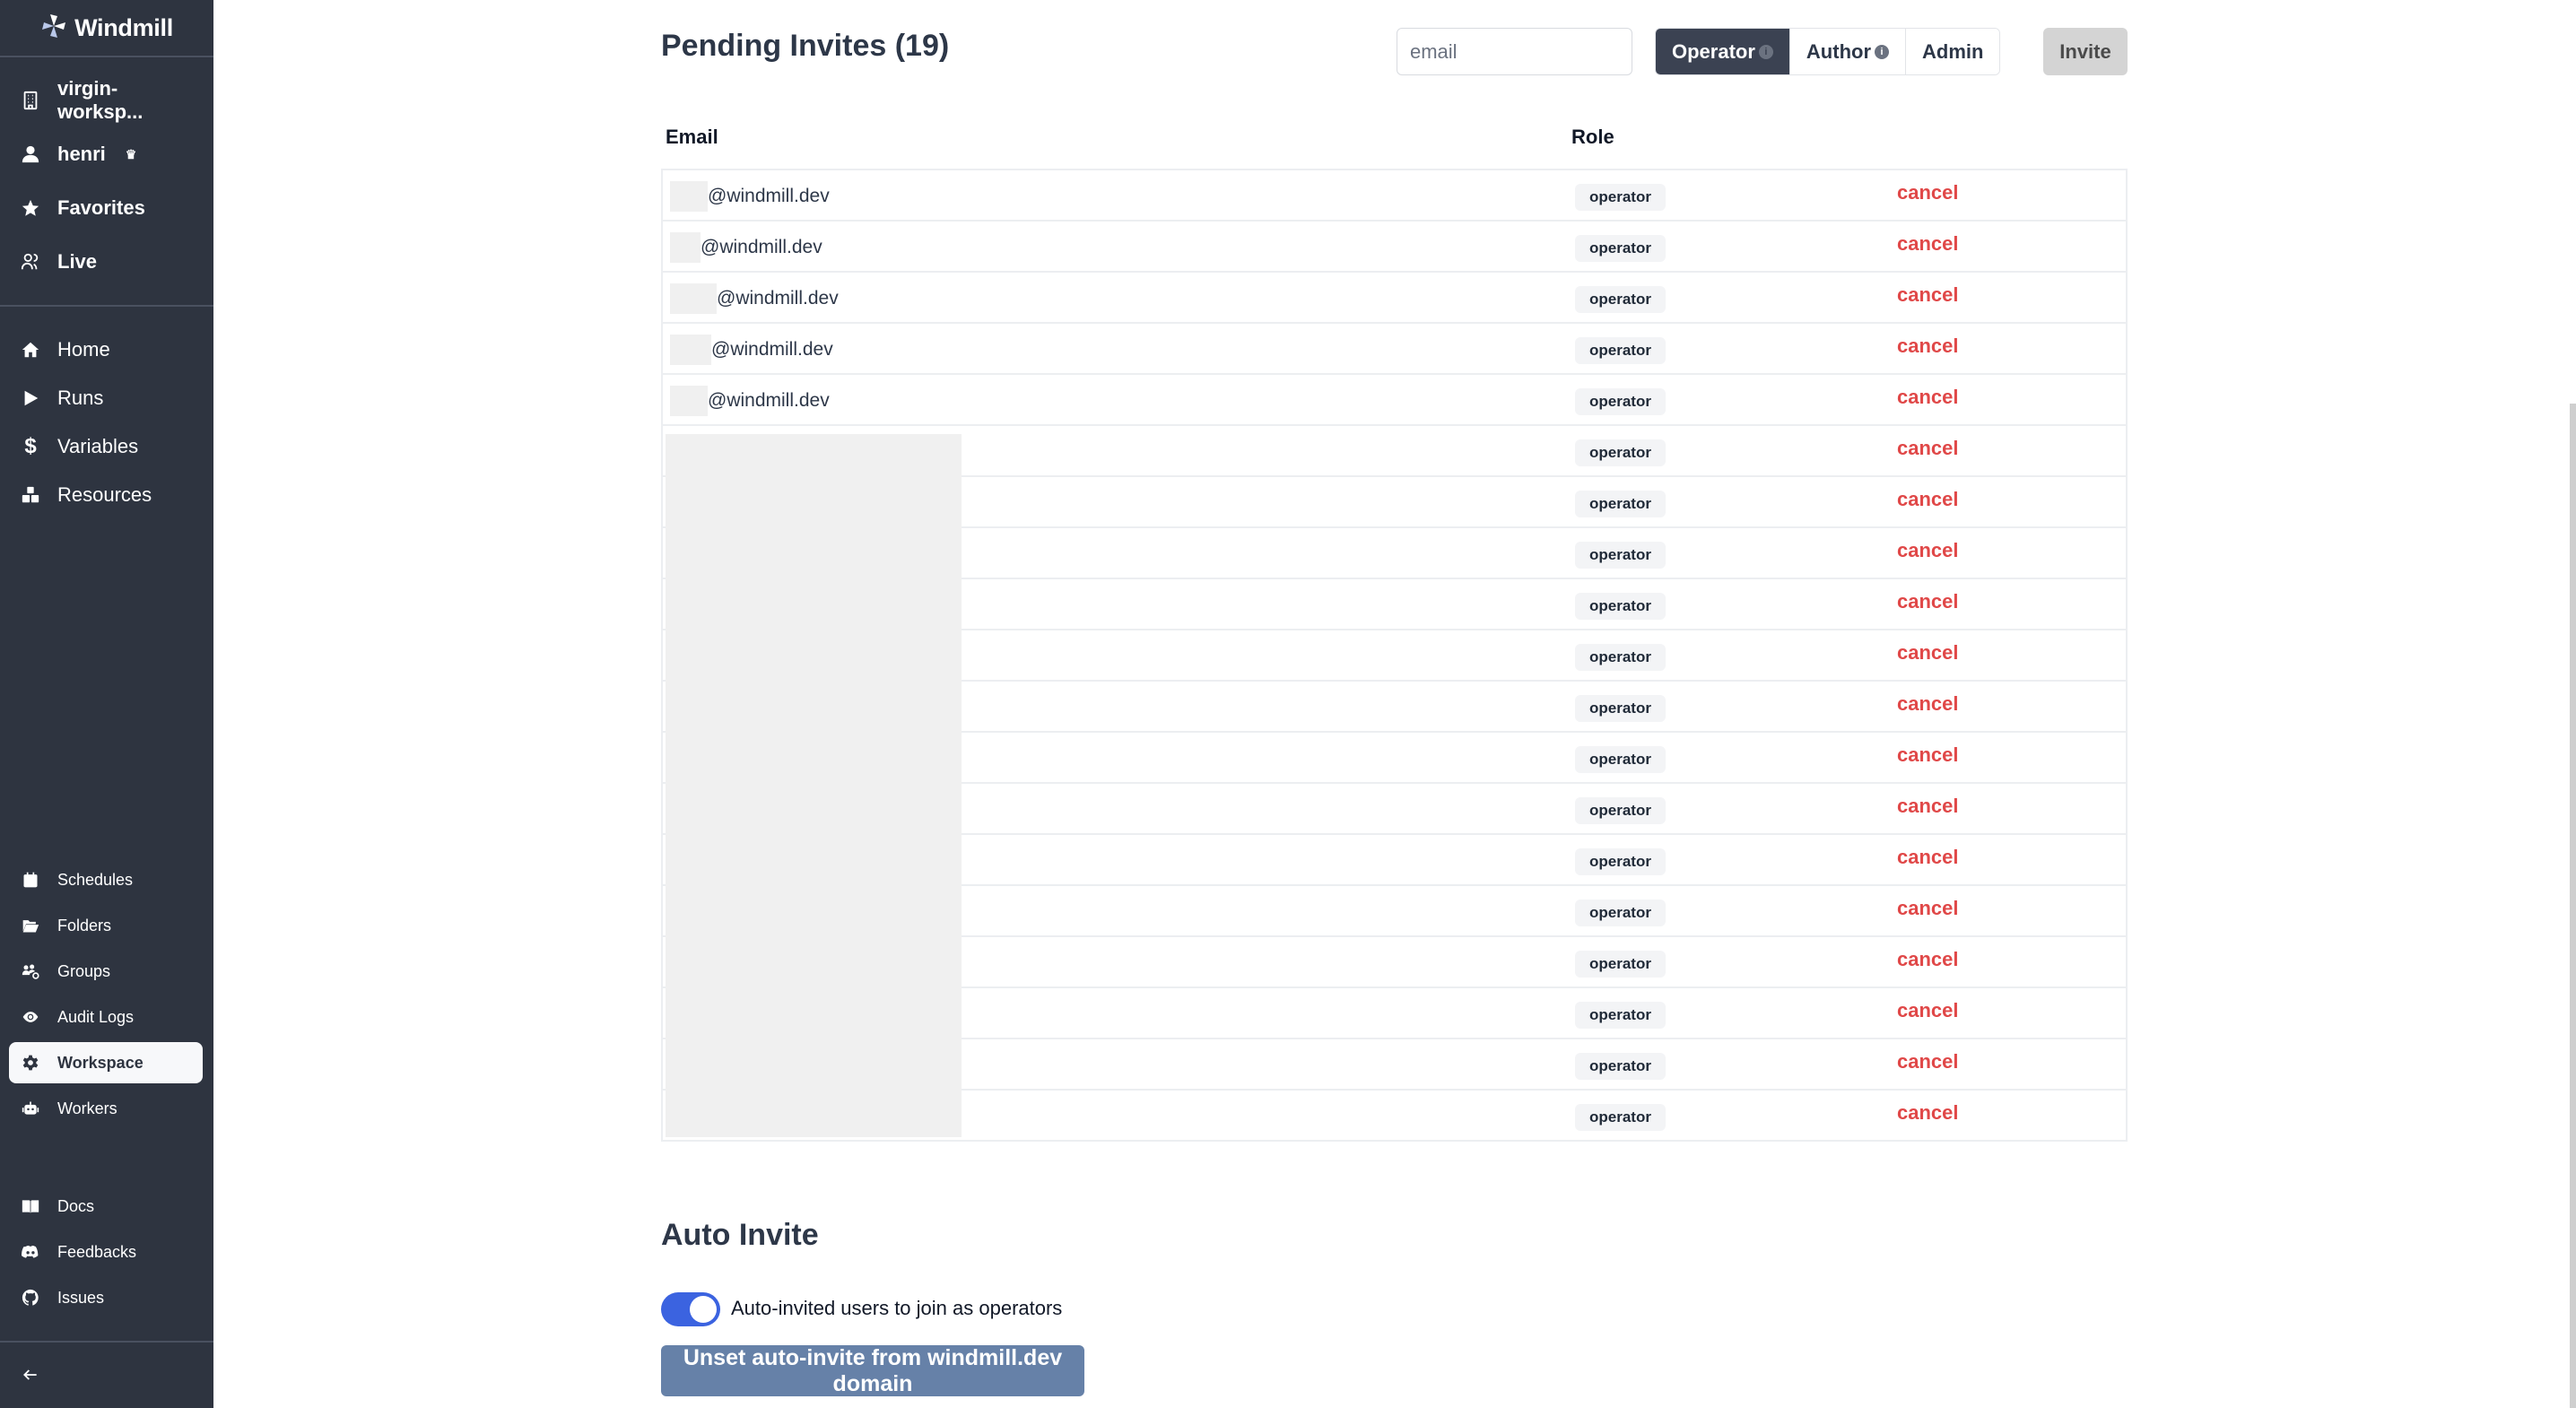  What do you see at coordinates (106, 398) in the screenshot?
I see `sidebar-item-runs: Runs` at bounding box center [106, 398].